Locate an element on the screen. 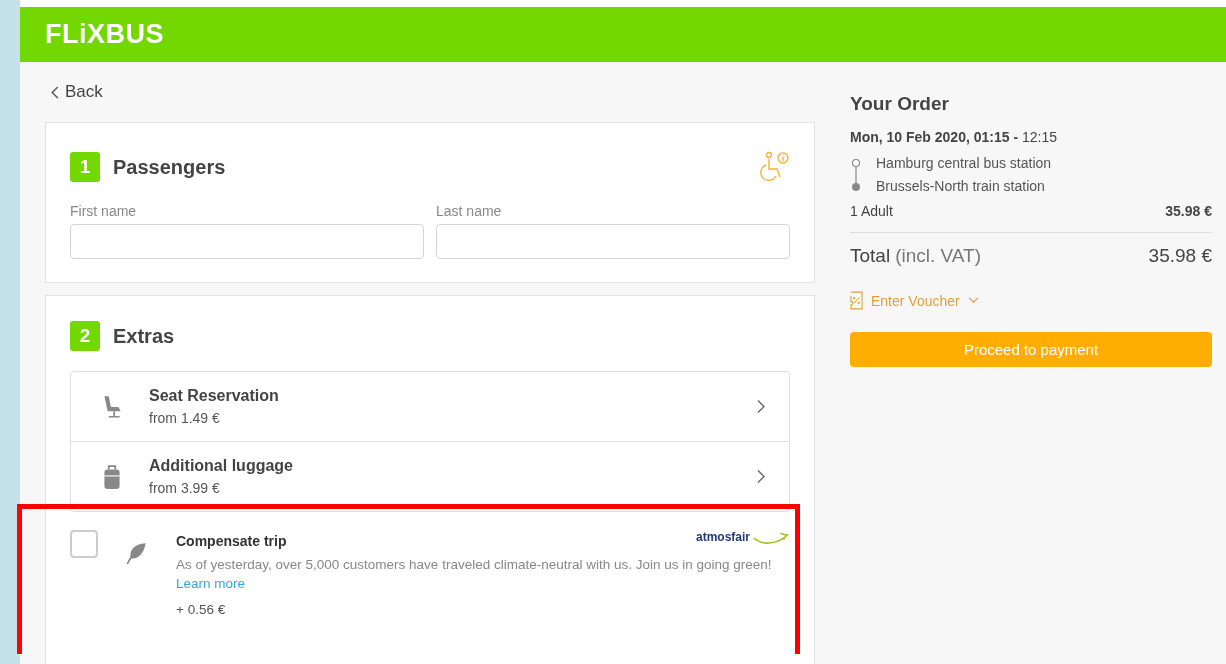 This screenshot has width=1226, height=664. brand-logo: FLiXBUS is located at coordinates (104, 34).